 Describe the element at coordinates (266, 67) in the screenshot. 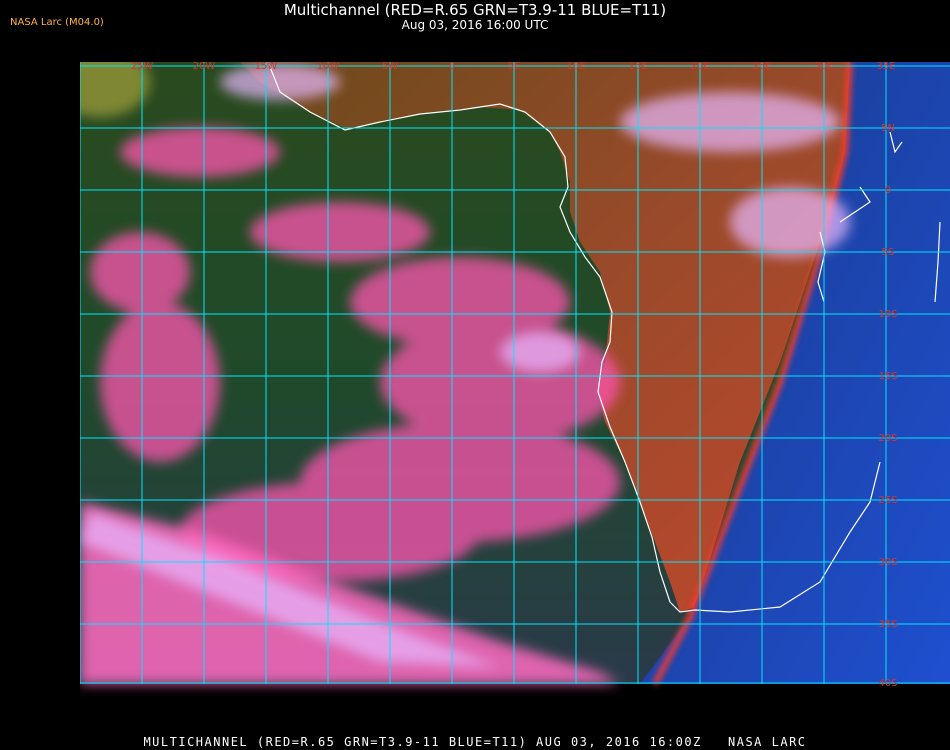

I see `lon-label-15w: 15W` at that location.